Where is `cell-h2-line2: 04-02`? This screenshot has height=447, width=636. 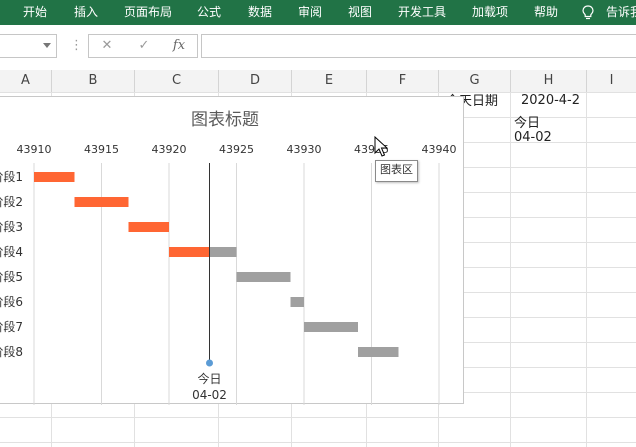 cell-h2-line2: 04-02 is located at coordinates (533, 137).